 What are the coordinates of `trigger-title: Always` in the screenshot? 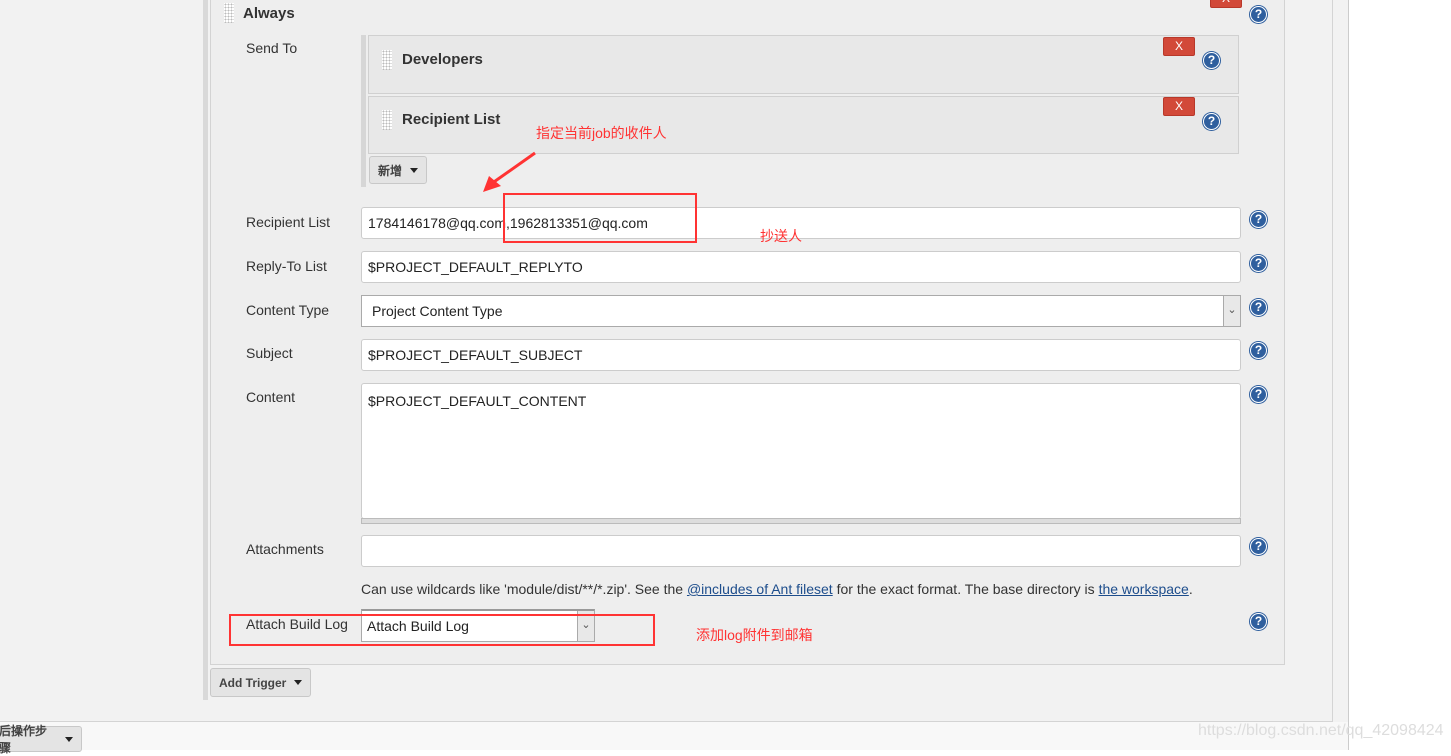 It's located at (269, 13).